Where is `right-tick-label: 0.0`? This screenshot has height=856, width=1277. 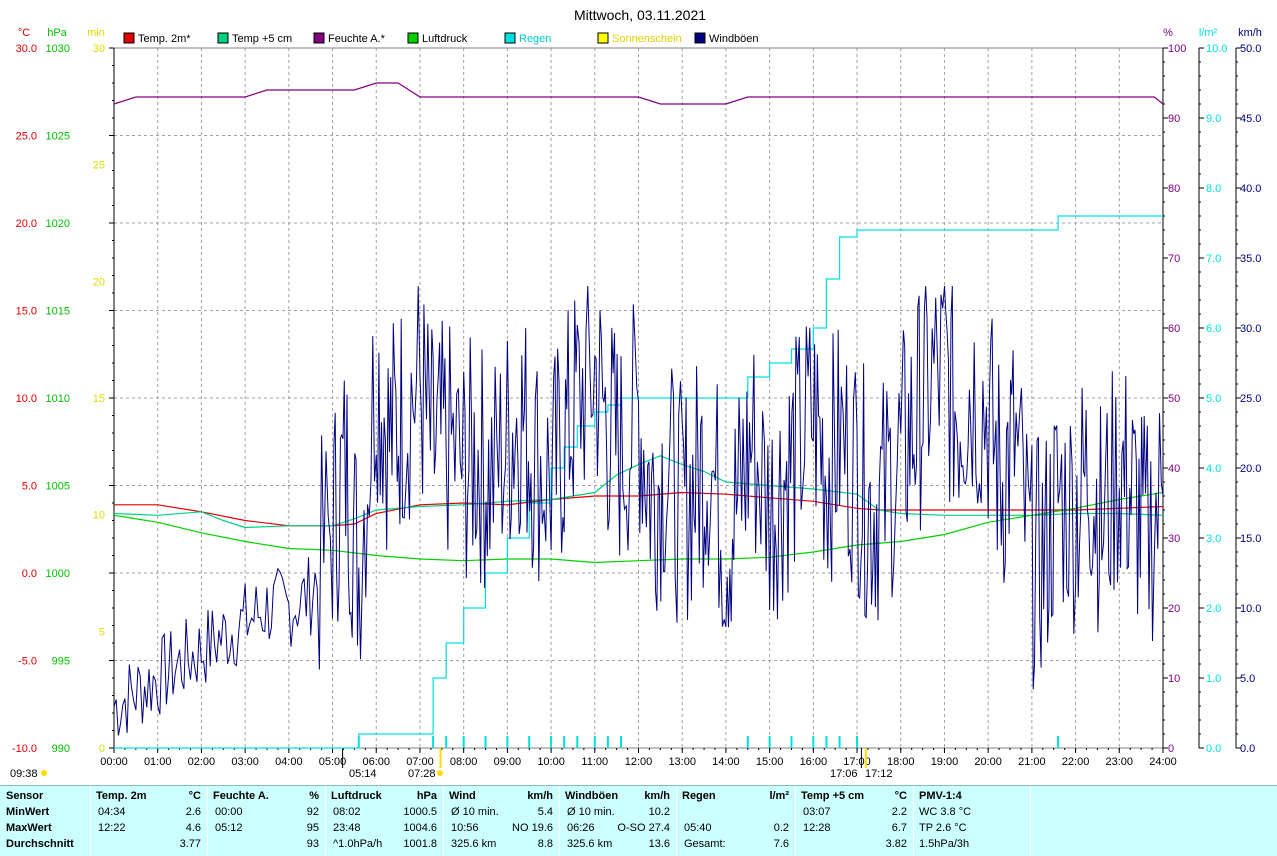
right-tick-label: 0.0 is located at coordinates (1247, 749).